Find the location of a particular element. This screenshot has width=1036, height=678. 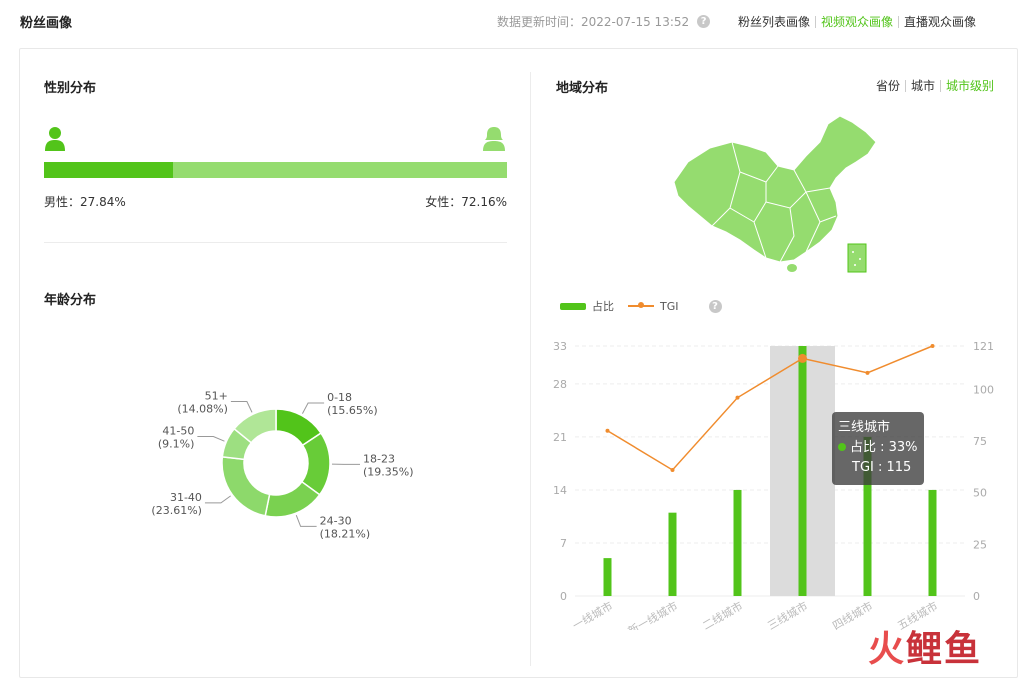

x-tick-label: 新一线城市 is located at coordinates (652, 614).